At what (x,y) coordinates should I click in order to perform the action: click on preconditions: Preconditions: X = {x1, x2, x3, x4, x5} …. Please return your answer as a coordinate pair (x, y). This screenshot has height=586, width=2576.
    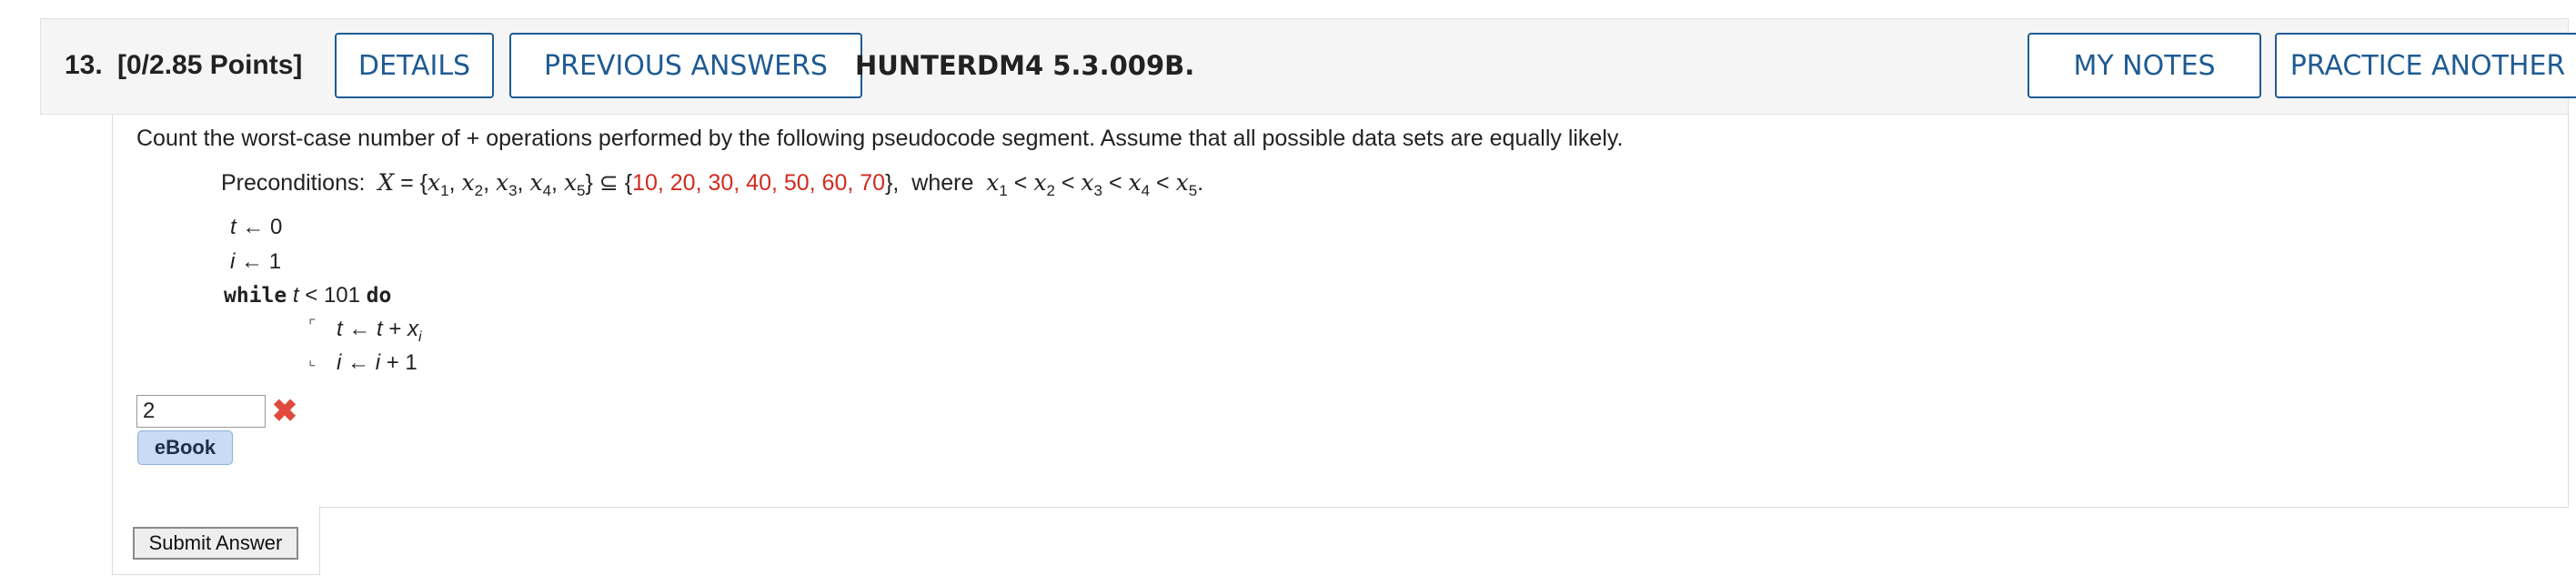
    Looking at the image, I should click on (712, 184).